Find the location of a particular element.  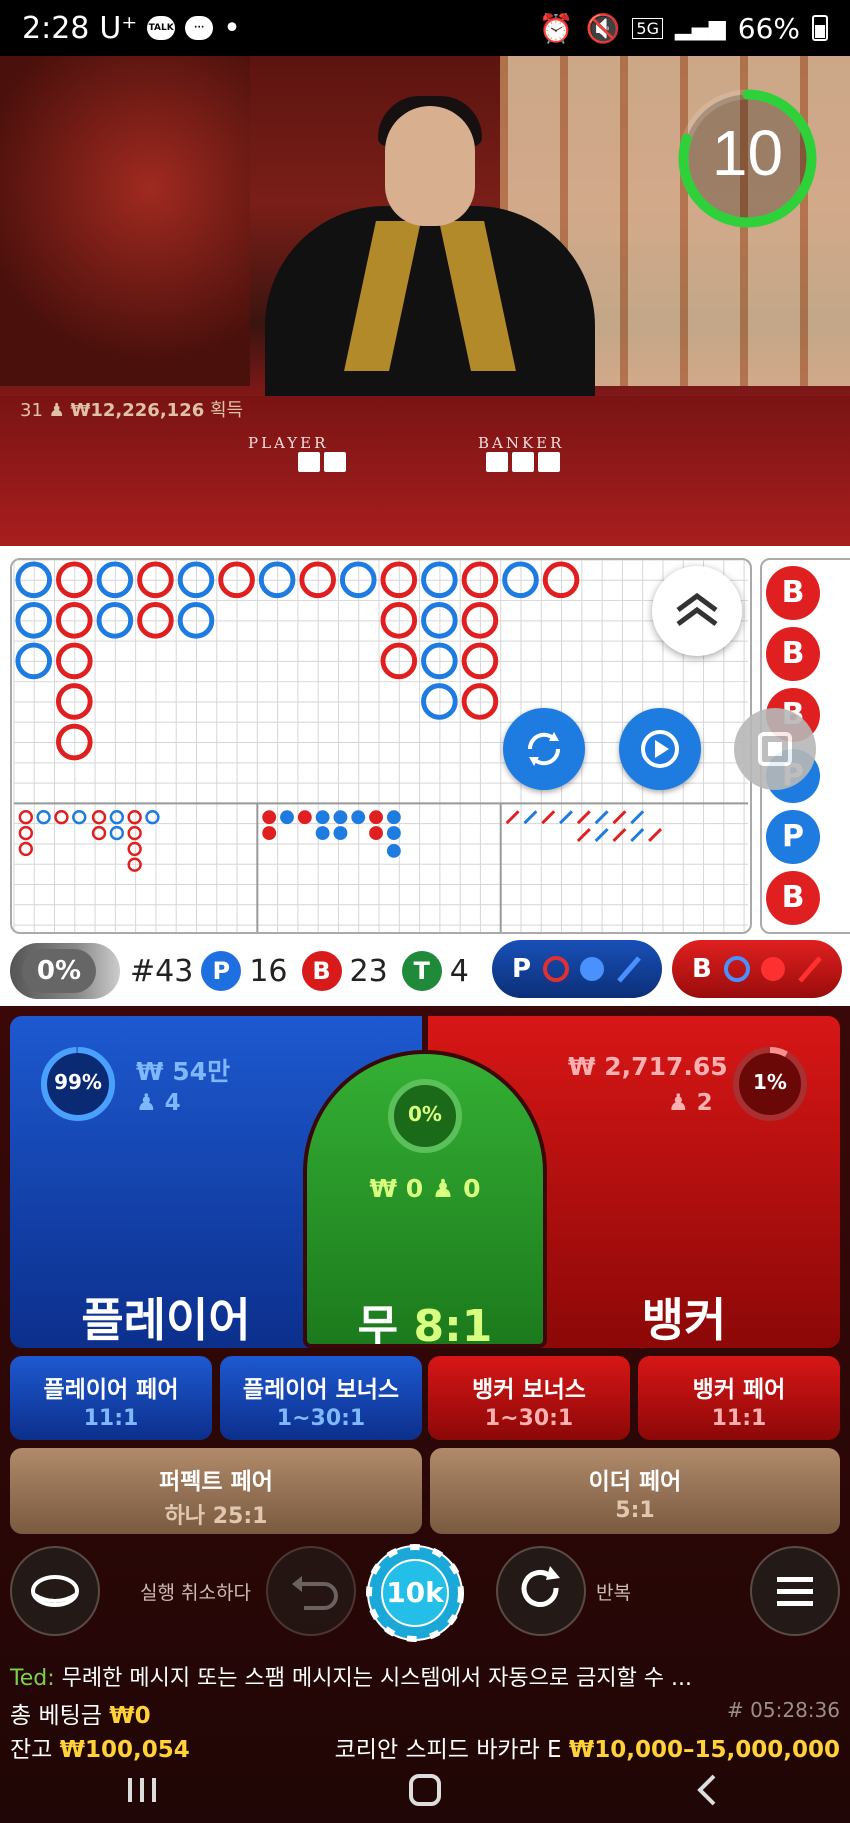

chevron-double-up-icon is located at coordinates (697, 609).